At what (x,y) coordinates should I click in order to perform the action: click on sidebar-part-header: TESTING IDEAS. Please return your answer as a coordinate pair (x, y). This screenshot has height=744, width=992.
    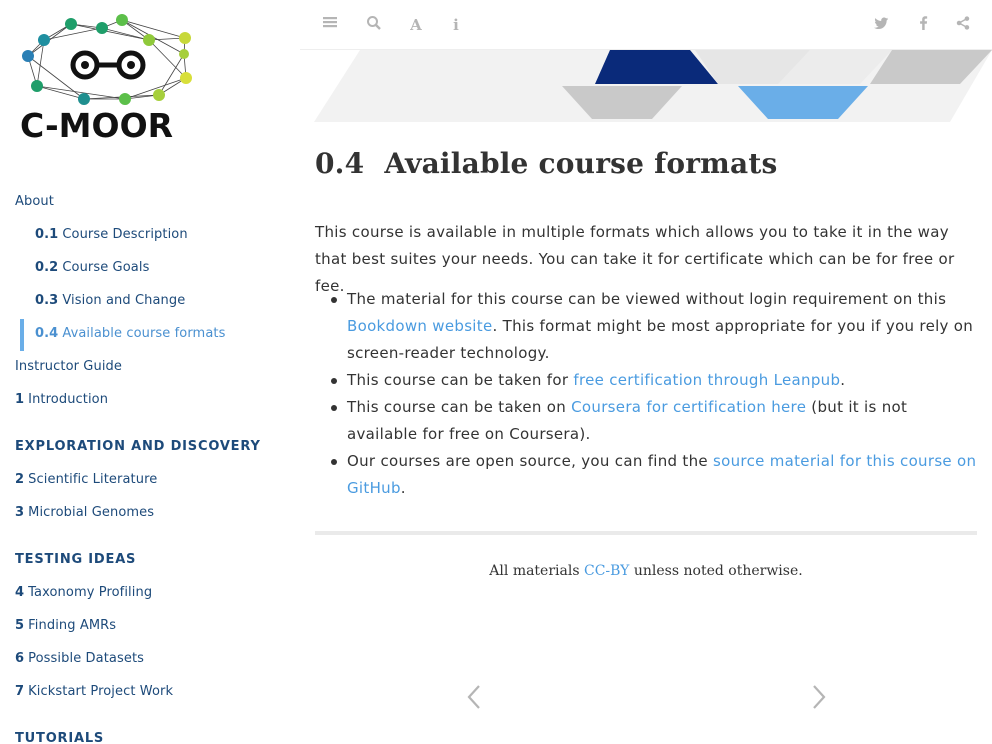
    Looking at the image, I should click on (76, 559).